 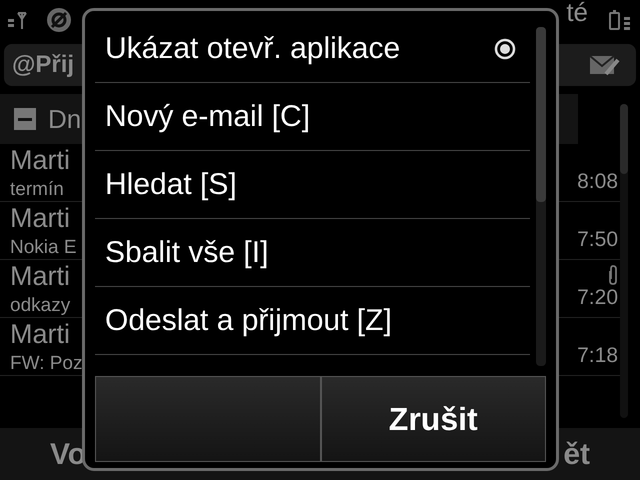 What do you see at coordinates (433, 419) in the screenshot?
I see `cancel-button: Zrušit` at bounding box center [433, 419].